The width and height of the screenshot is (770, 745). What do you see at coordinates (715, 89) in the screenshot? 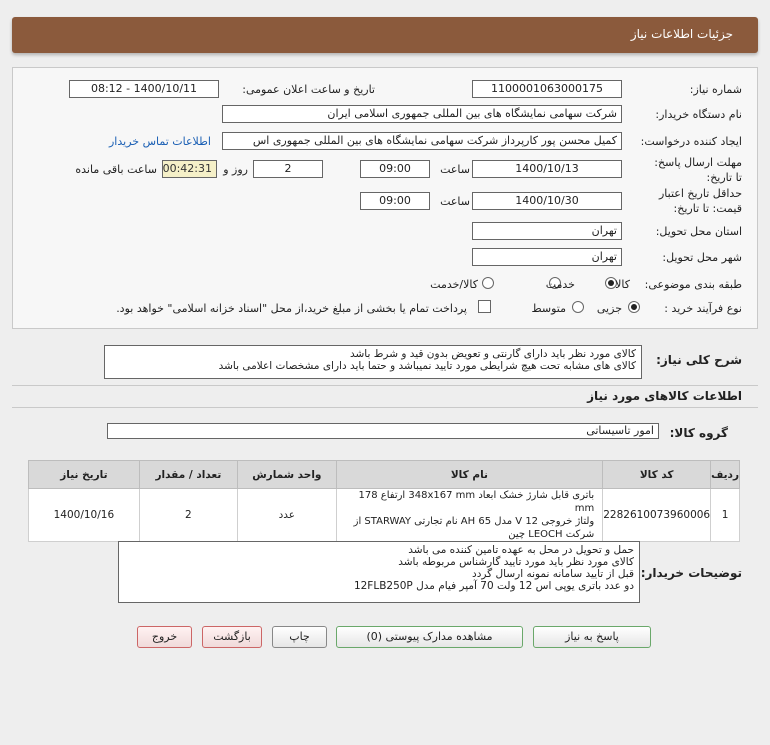
I see `need-number-label: شماره نیاز:` at bounding box center [715, 89].